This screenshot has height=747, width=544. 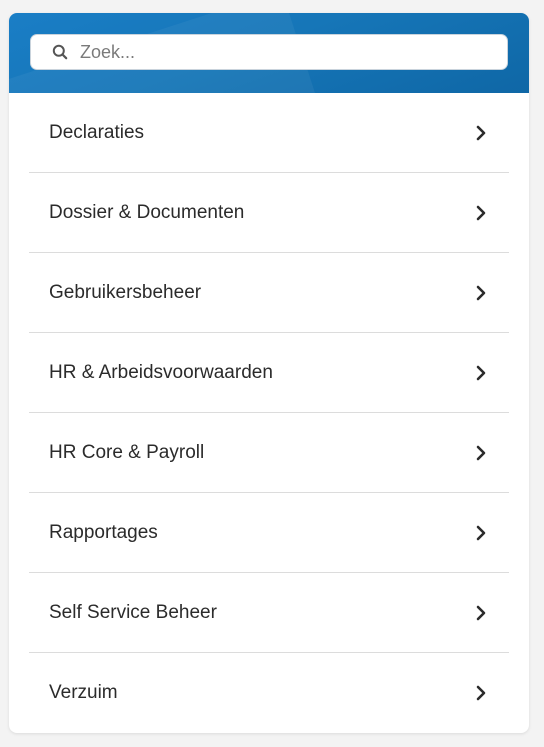 I want to click on menu-item-label: Declaraties, so click(x=97, y=132).